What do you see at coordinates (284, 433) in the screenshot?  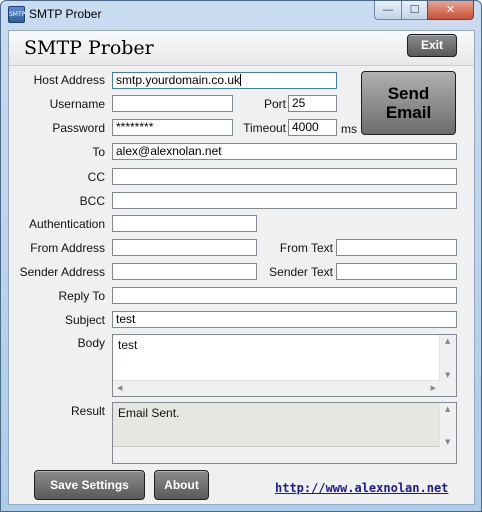 I see `result-textarea: Email Sent. ▲ ▼` at bounding box center [284, 433].